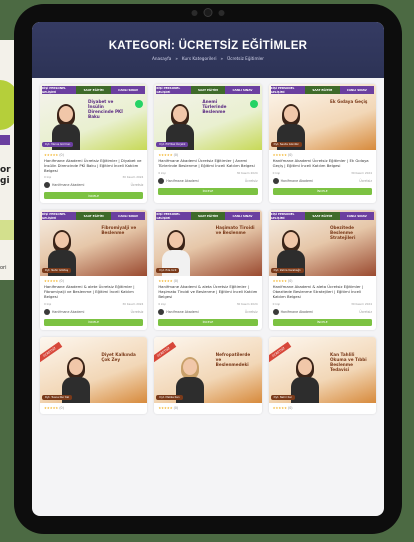  Describe the element at coordinates (287, 271) in the screenshot. I see `presenter-name-badge: Dyt. Zehra Karabağlı` at that location.